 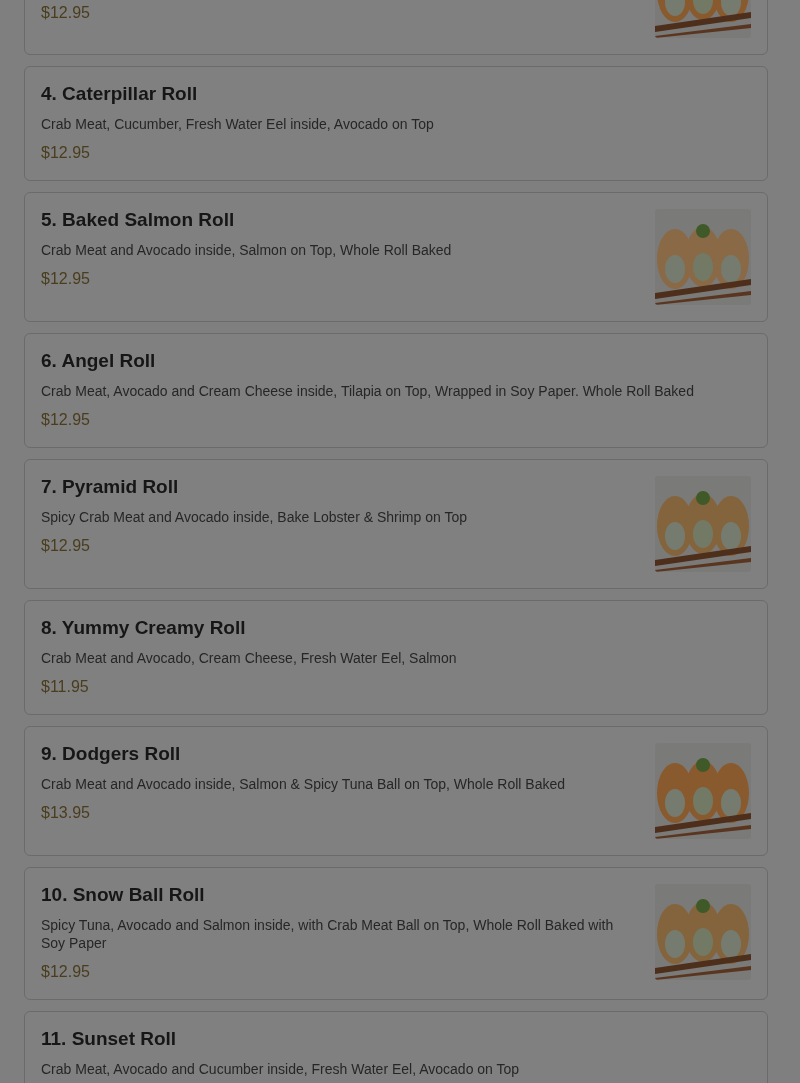 What do you see at coordinates (249, 658) in the screenshot?
I see `item-description: Crab Meat and Avocado, Cream Cheese, Fresh Water Eel, Salmon` at bounding box center [249, 658].